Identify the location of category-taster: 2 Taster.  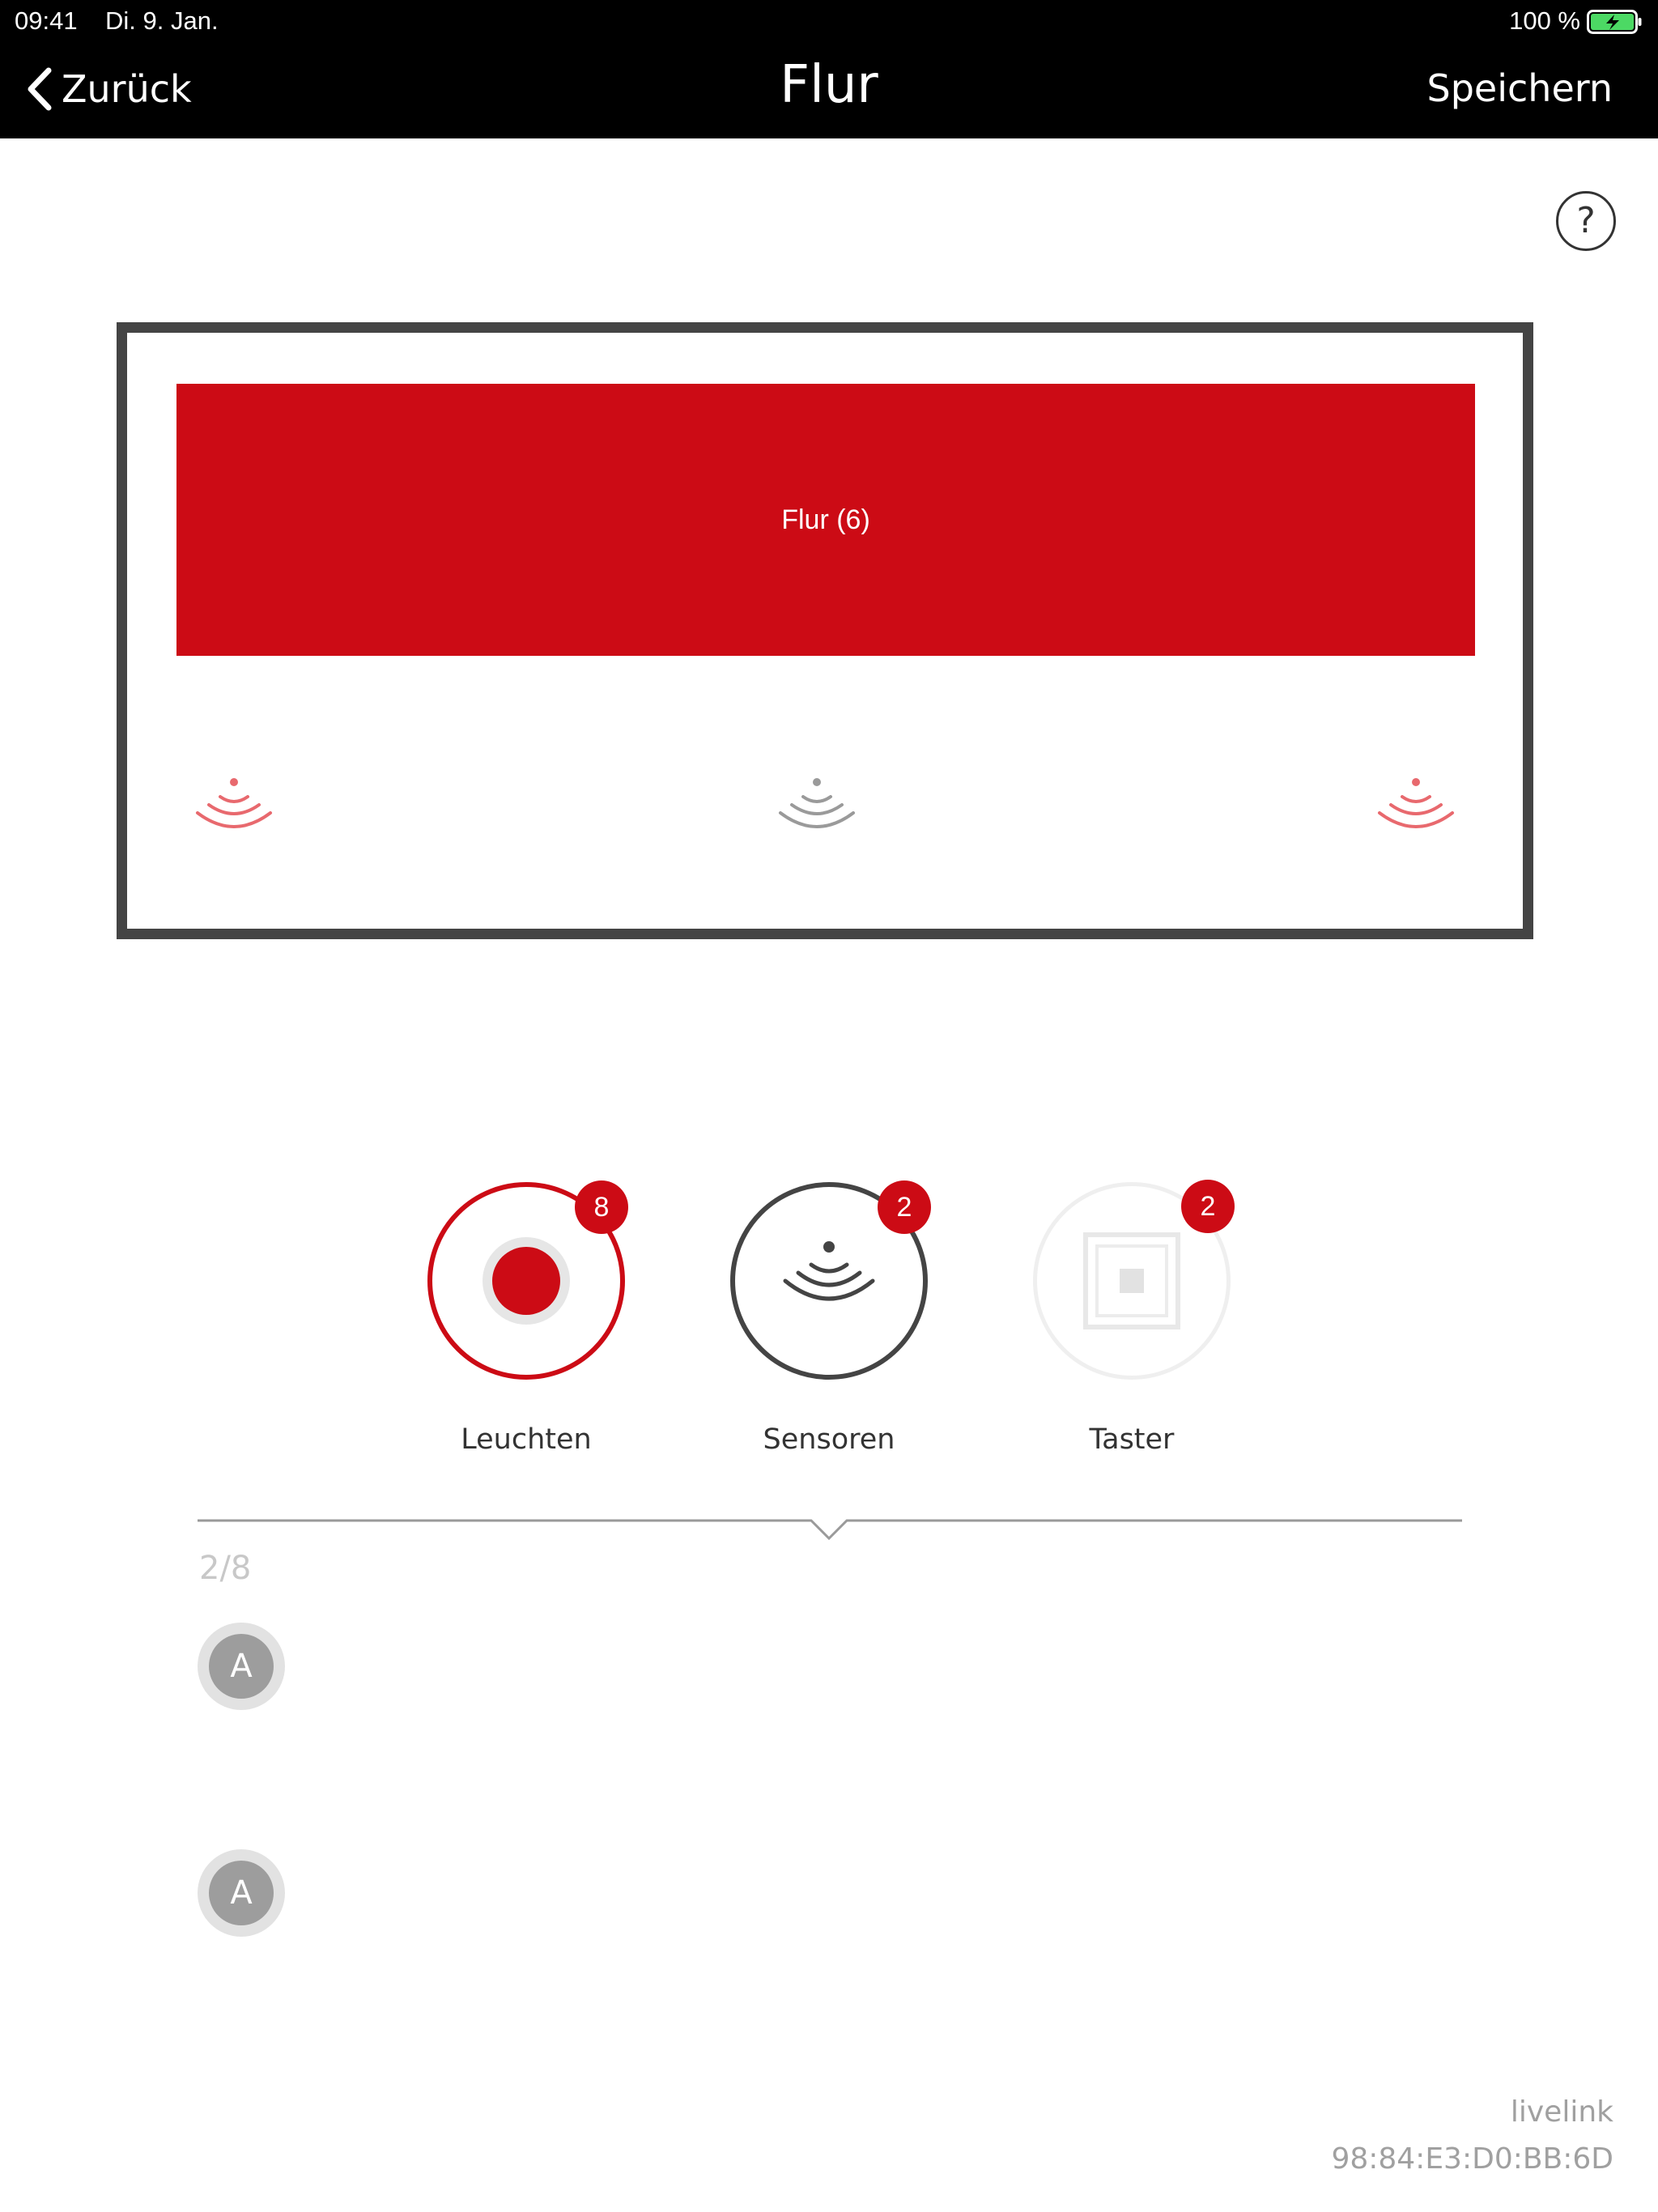
(1131, 1318).